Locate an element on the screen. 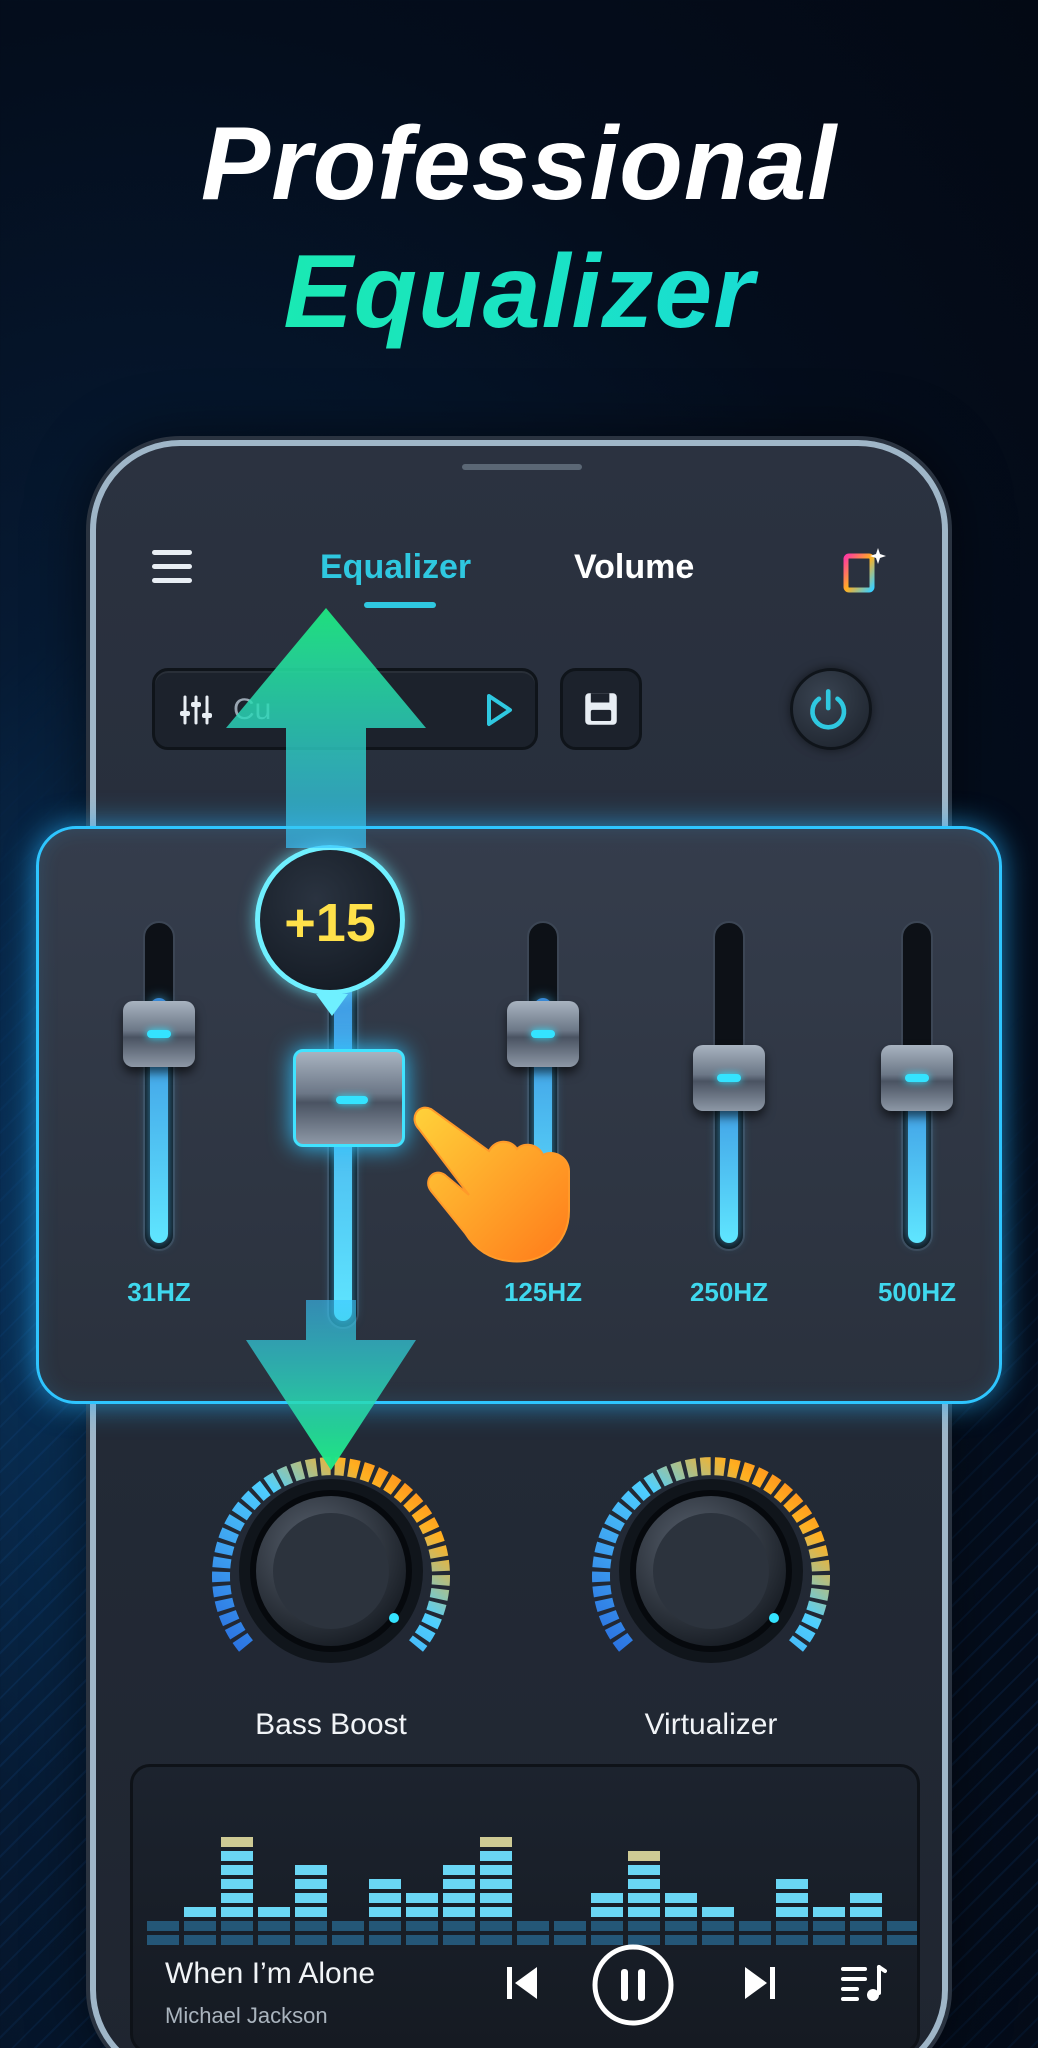 The width and height of the screenshot is (1038, 2048). arrow-up-icon is located at coordinates (326, 728).